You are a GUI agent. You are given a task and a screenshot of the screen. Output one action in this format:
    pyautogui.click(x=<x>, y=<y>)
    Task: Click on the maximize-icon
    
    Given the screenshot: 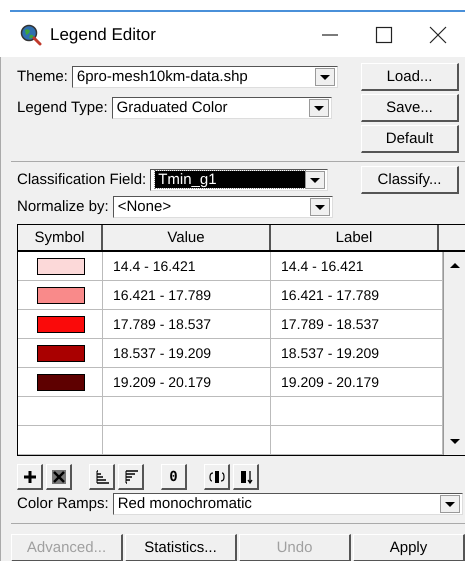 What is the action you would take?
    pyautogui.click(x=384, y=35)
    